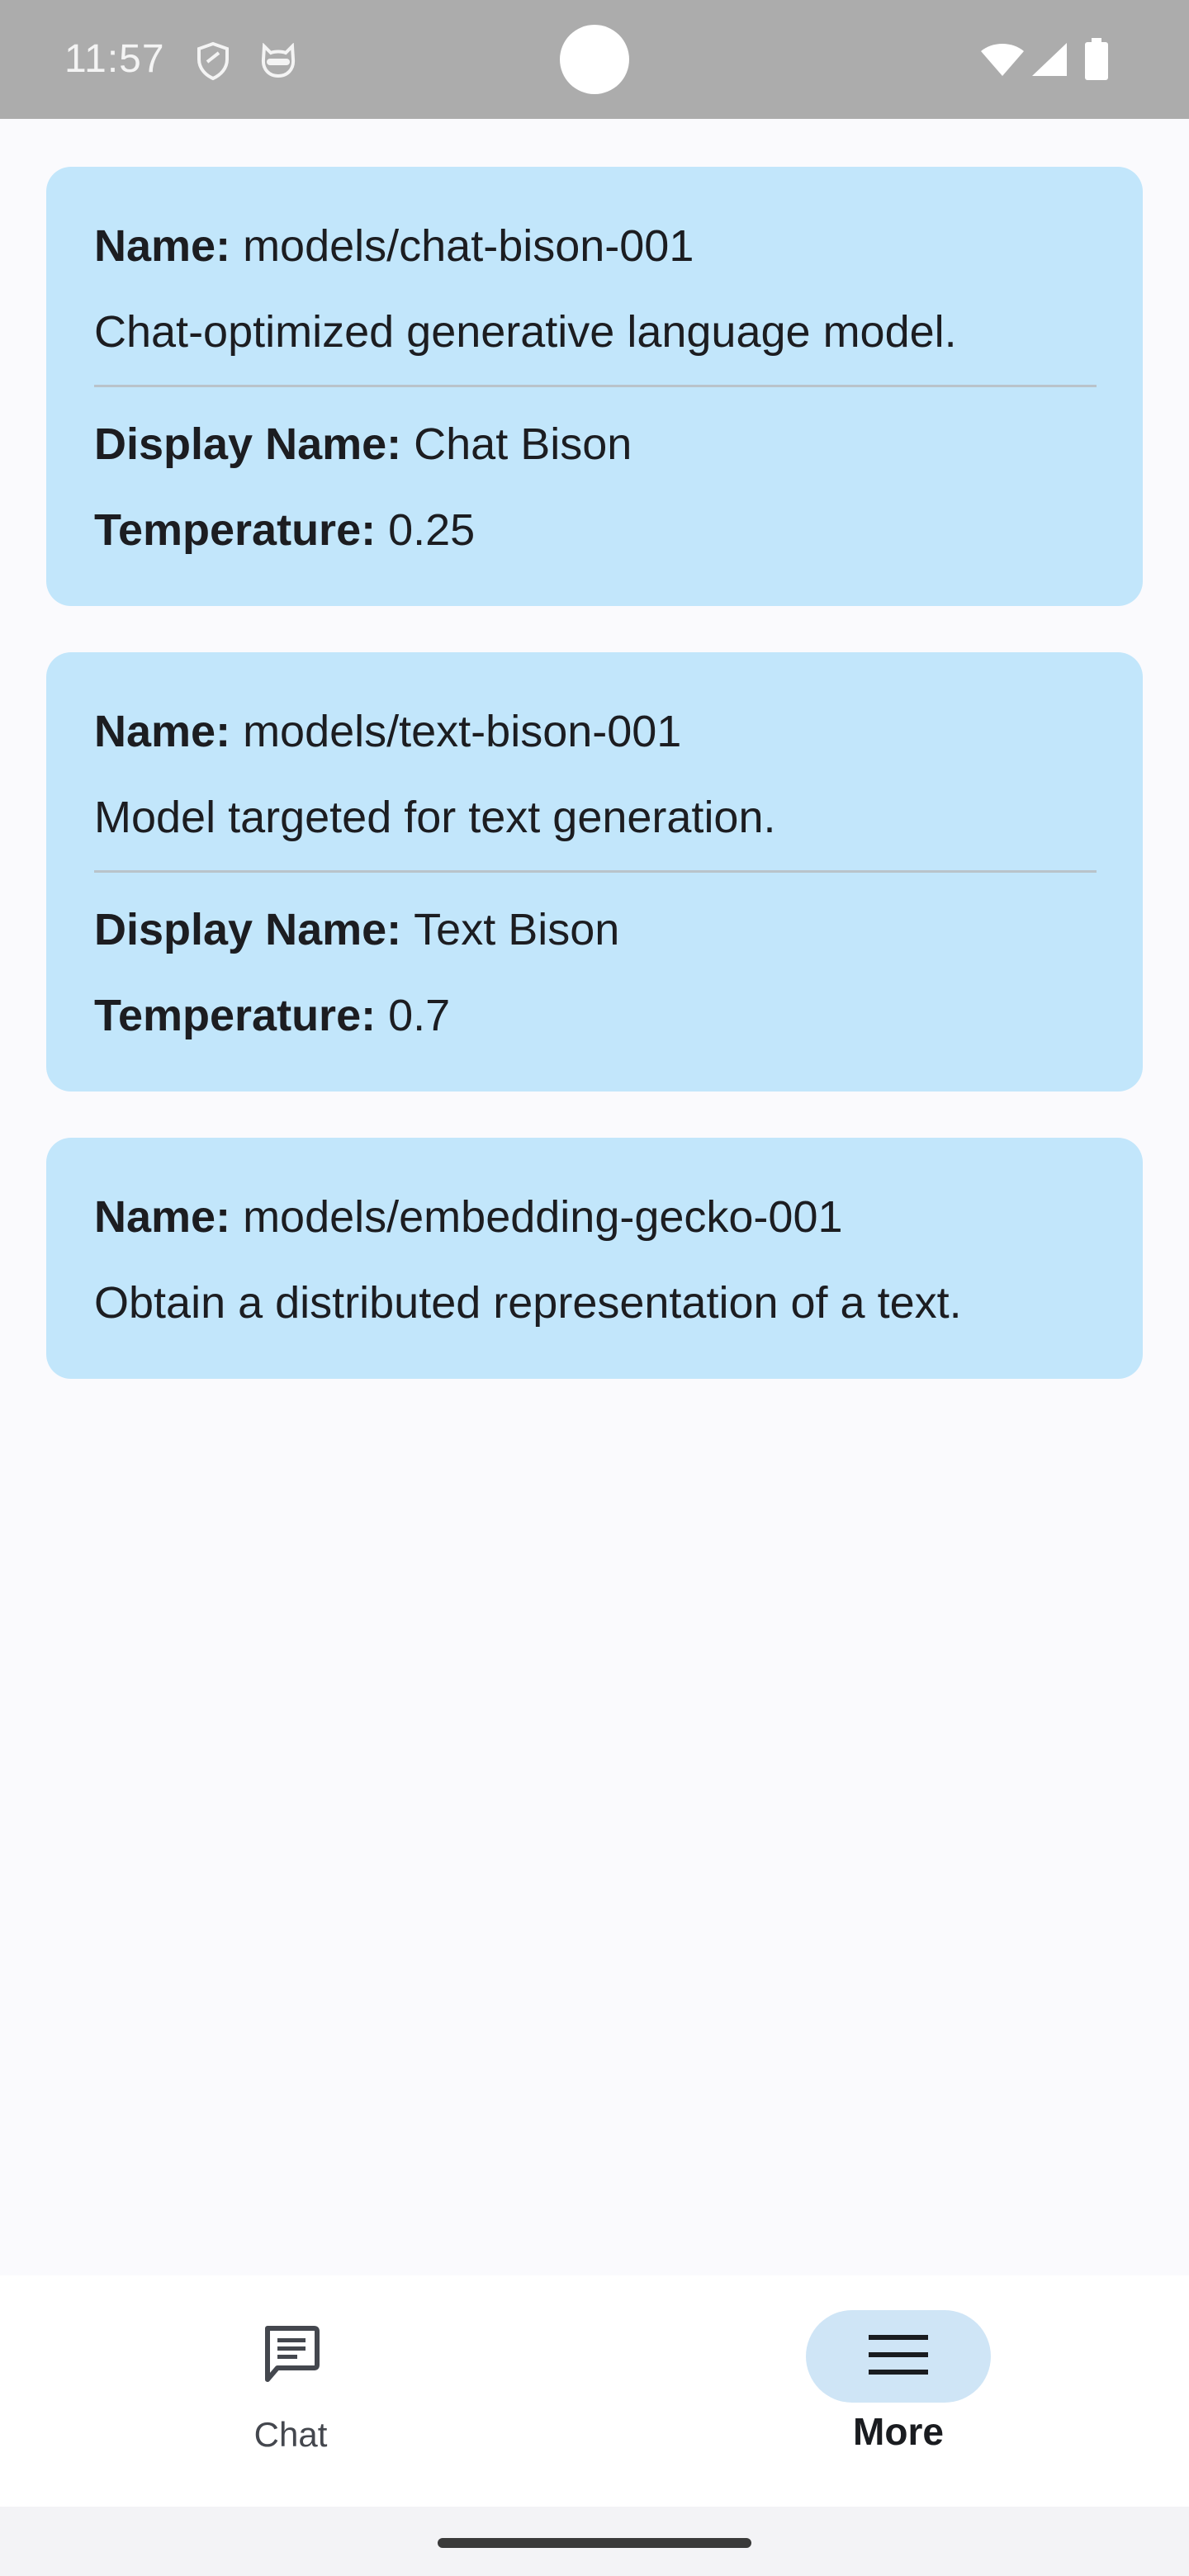 The width and height of the screenshot is (1189, 2576). Describe the element at coordinates (468, 246) in the screenshot. I see `model-name: models/chat-bison-001` at that location.